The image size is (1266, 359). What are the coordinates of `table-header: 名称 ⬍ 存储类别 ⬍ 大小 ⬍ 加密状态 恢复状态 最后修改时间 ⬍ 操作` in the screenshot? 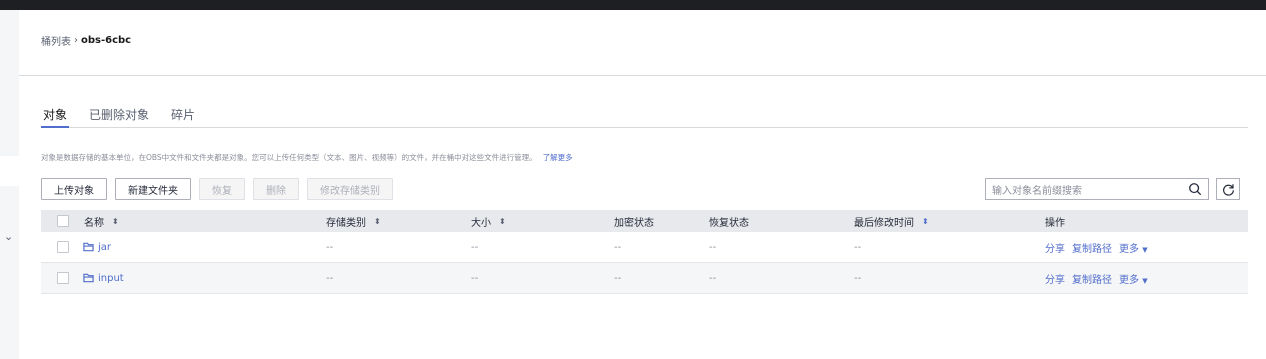 It's located at (644, 221).